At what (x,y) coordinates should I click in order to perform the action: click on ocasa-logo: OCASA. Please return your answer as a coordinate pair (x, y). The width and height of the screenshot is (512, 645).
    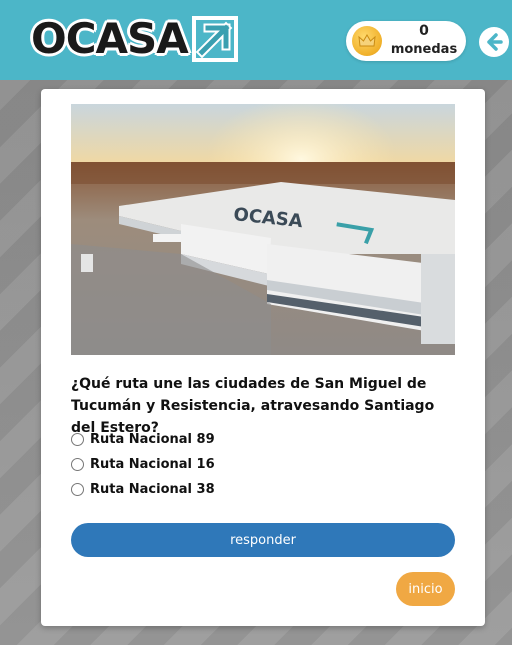
    Looking at the image, I should click on (134, 39).